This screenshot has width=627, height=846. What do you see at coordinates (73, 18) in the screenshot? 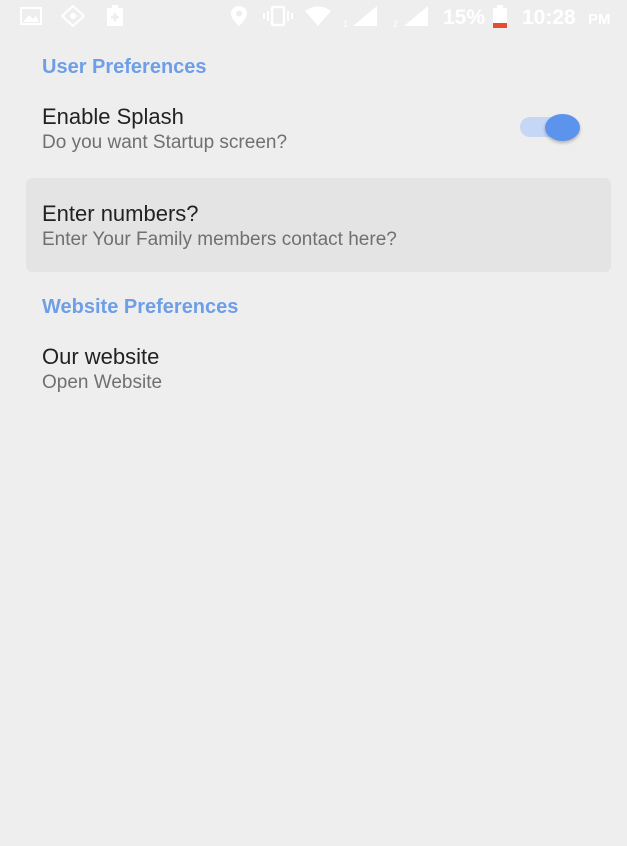
I see `sync-notification-icon` at bounding box center [73, 18].